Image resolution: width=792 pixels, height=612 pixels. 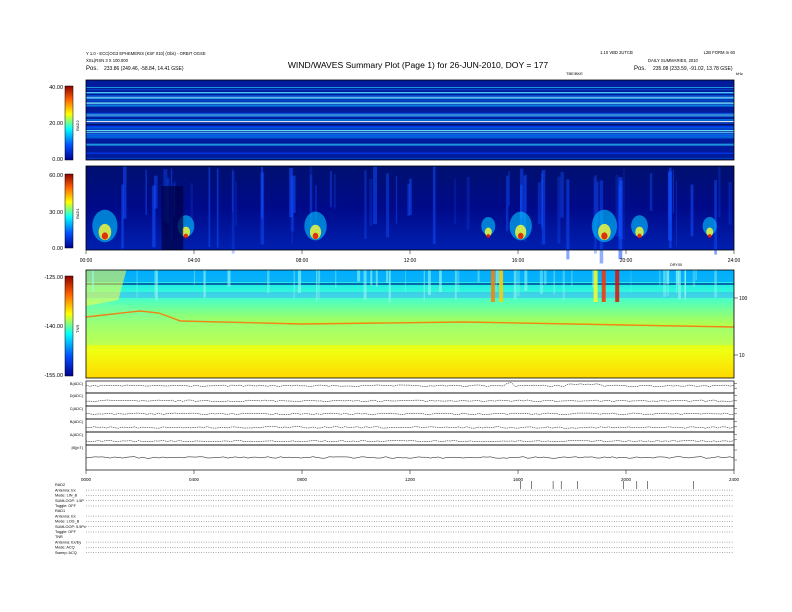 I want to click on tnr-ytick-top: -125.00, so click(x=53, y=278).